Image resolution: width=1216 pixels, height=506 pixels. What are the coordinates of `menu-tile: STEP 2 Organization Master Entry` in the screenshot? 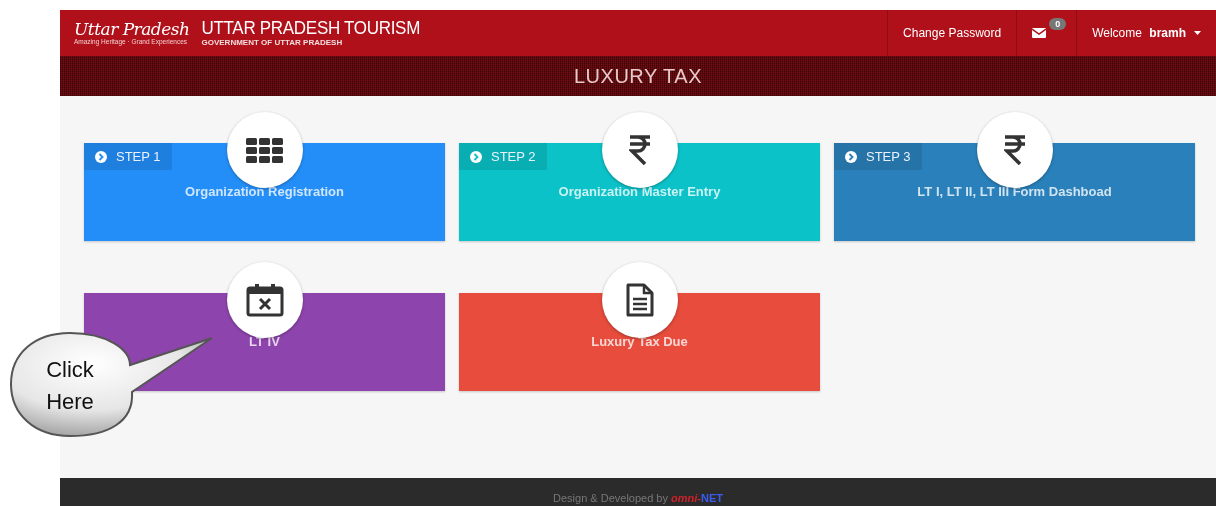 It's located at (639, 192).